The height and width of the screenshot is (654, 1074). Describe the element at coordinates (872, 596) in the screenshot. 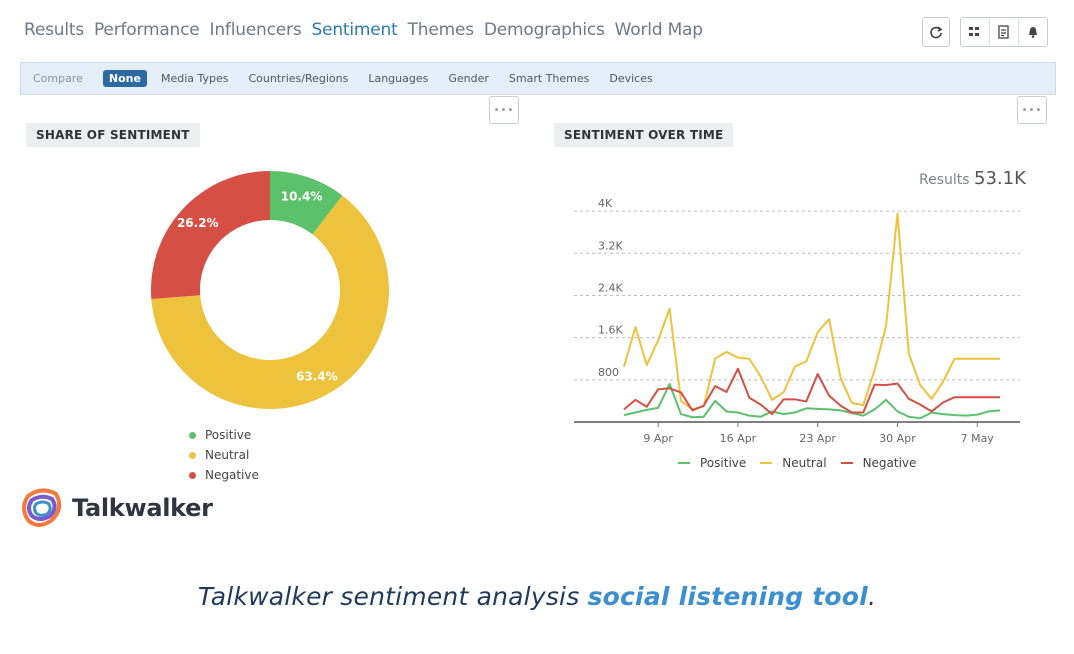

I see `caption-suffix: .` at that location.